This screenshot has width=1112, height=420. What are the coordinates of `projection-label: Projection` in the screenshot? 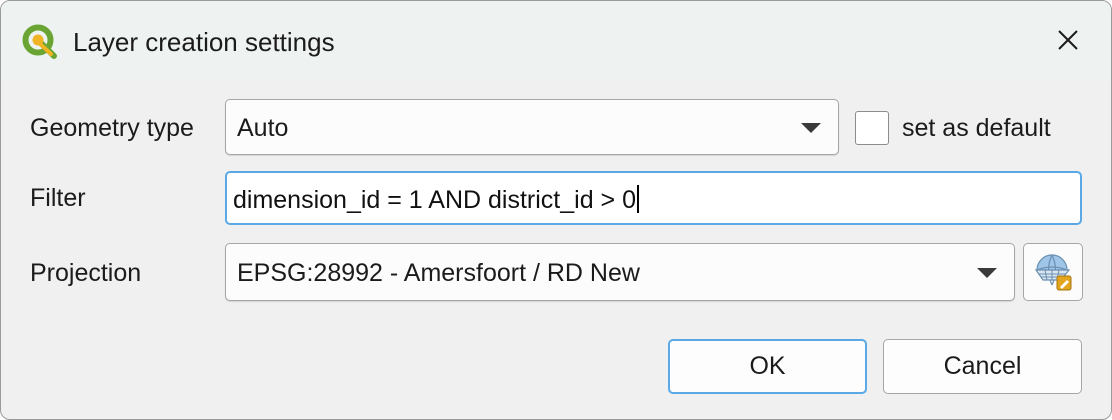 It's located at (86, 273).